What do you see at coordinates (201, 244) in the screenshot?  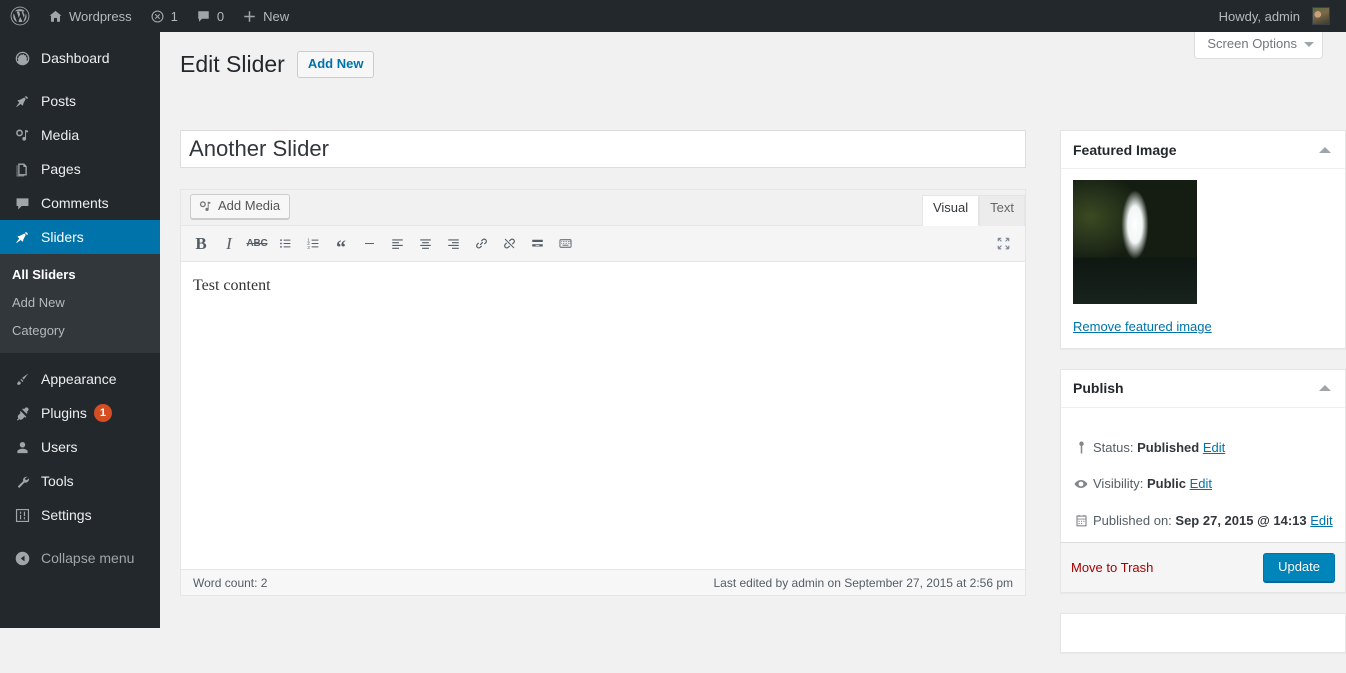 I see `bold-icon: B` at bounding box center [201, 244].